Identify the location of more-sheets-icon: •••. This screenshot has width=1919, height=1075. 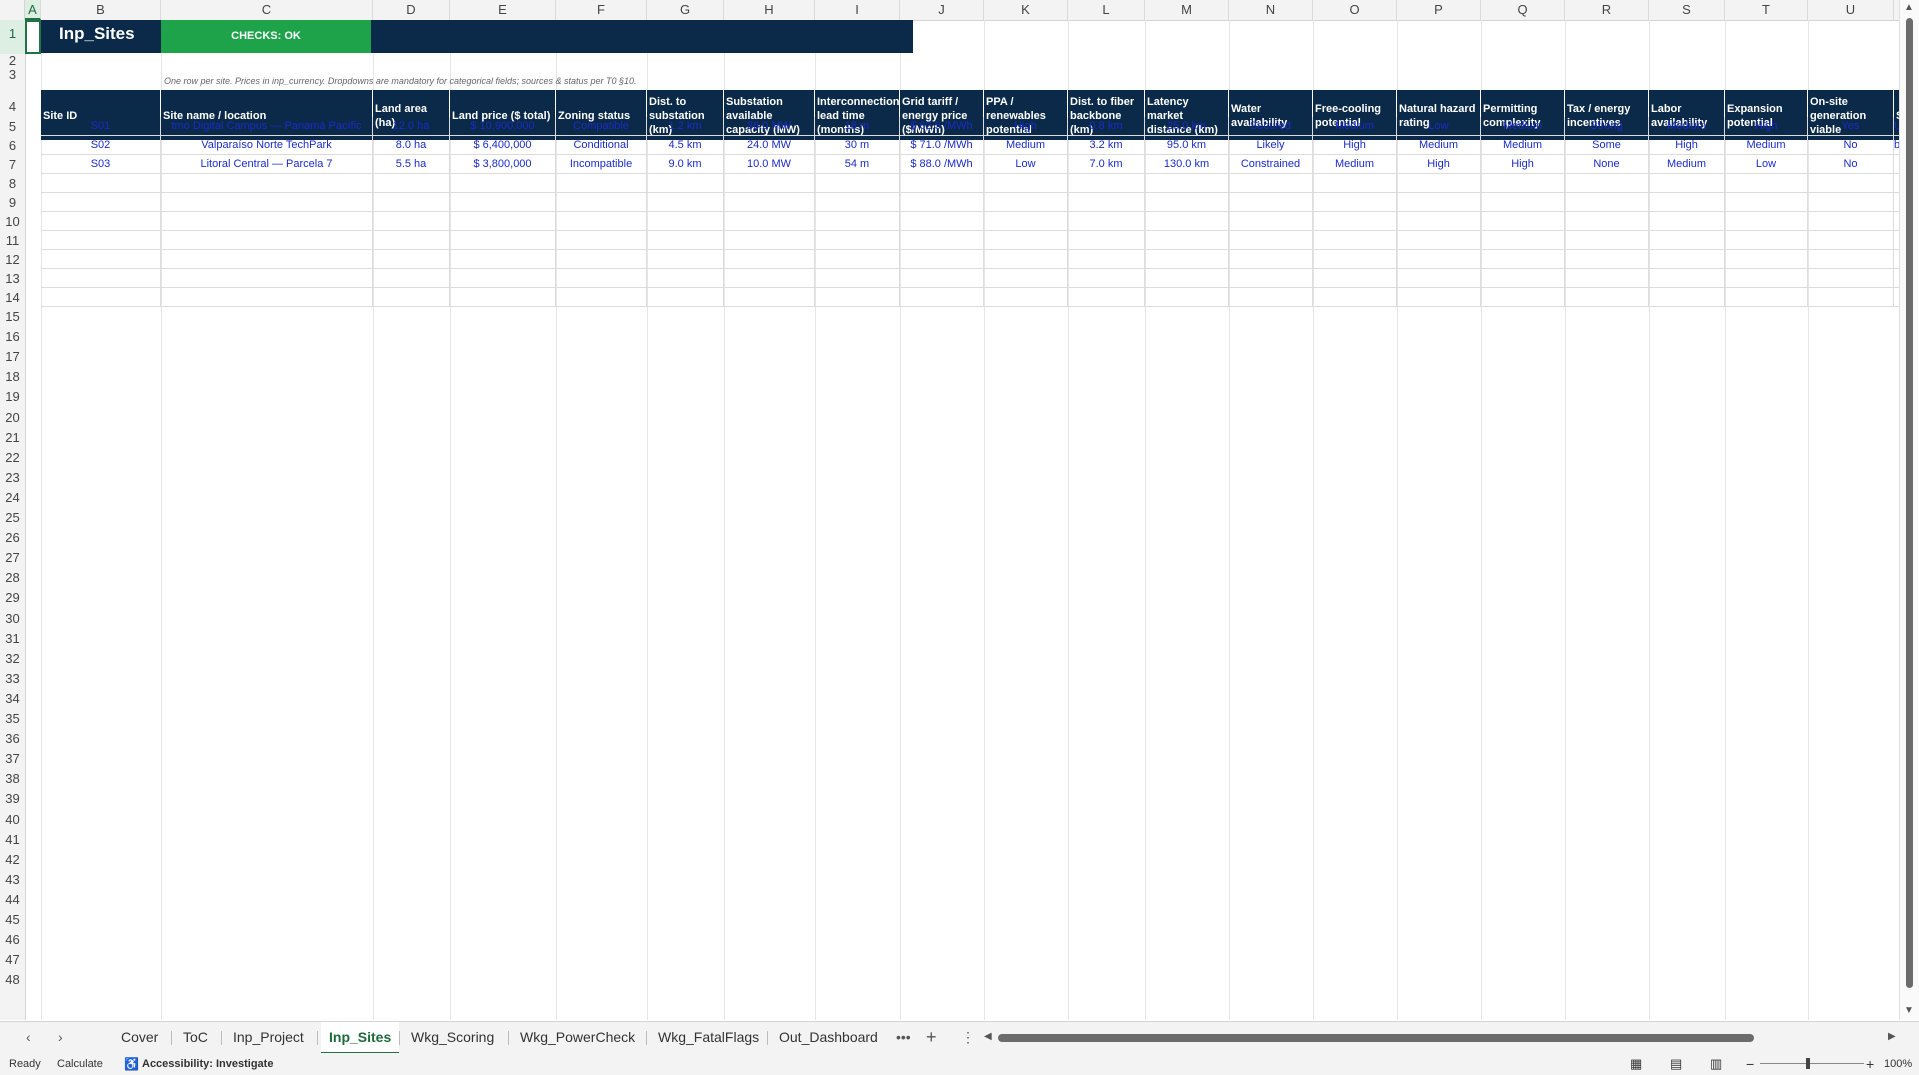
(903, 1037).